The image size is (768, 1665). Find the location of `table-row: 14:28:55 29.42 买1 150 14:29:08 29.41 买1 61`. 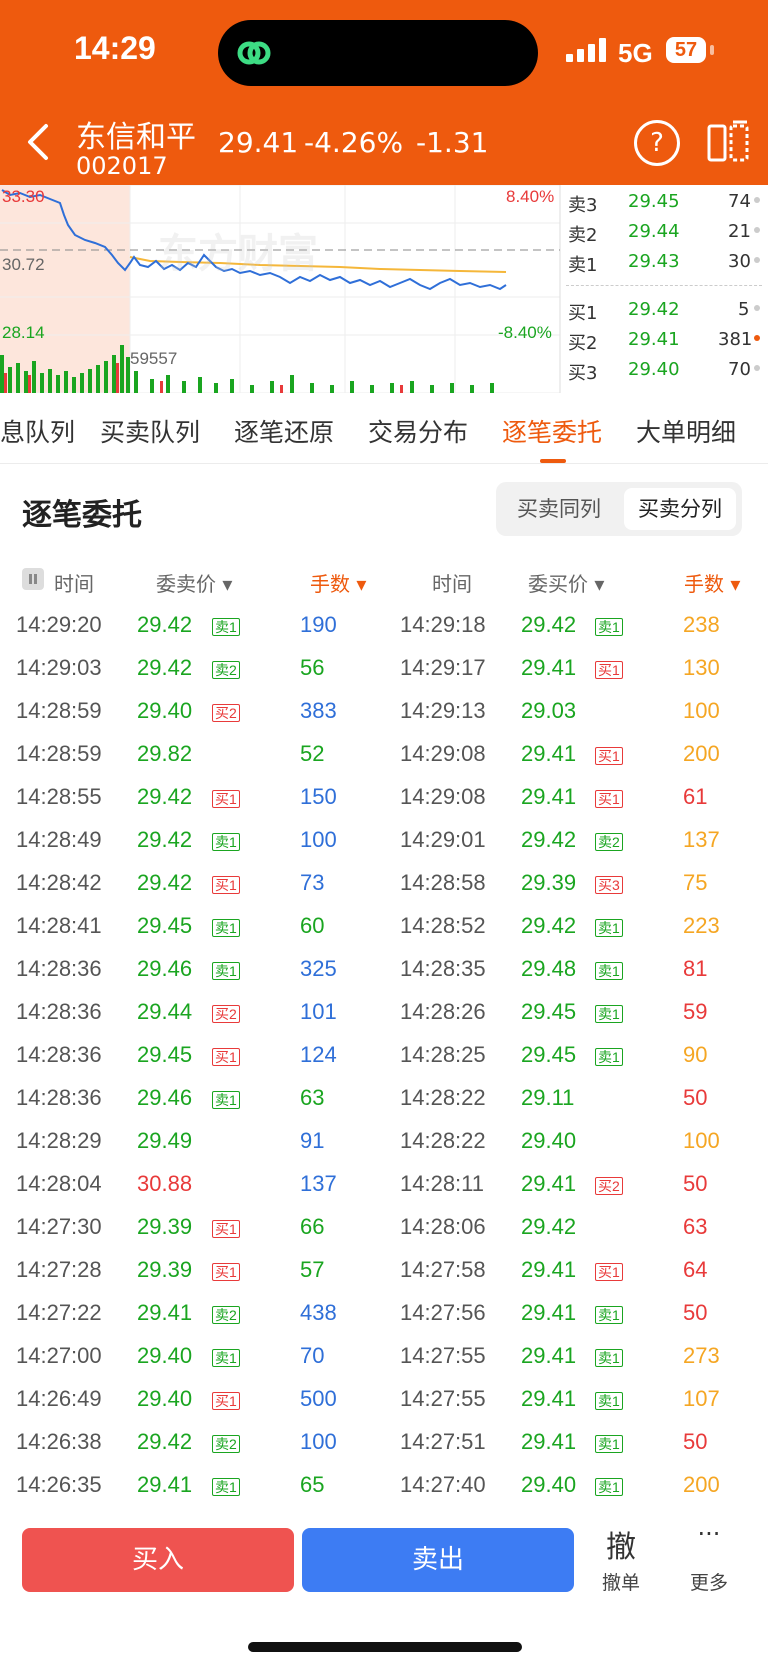

table-row: 14:28:55 29.42 买1 150 14:29:08 29.41 买1 61 is located at coordinates (384, 801).